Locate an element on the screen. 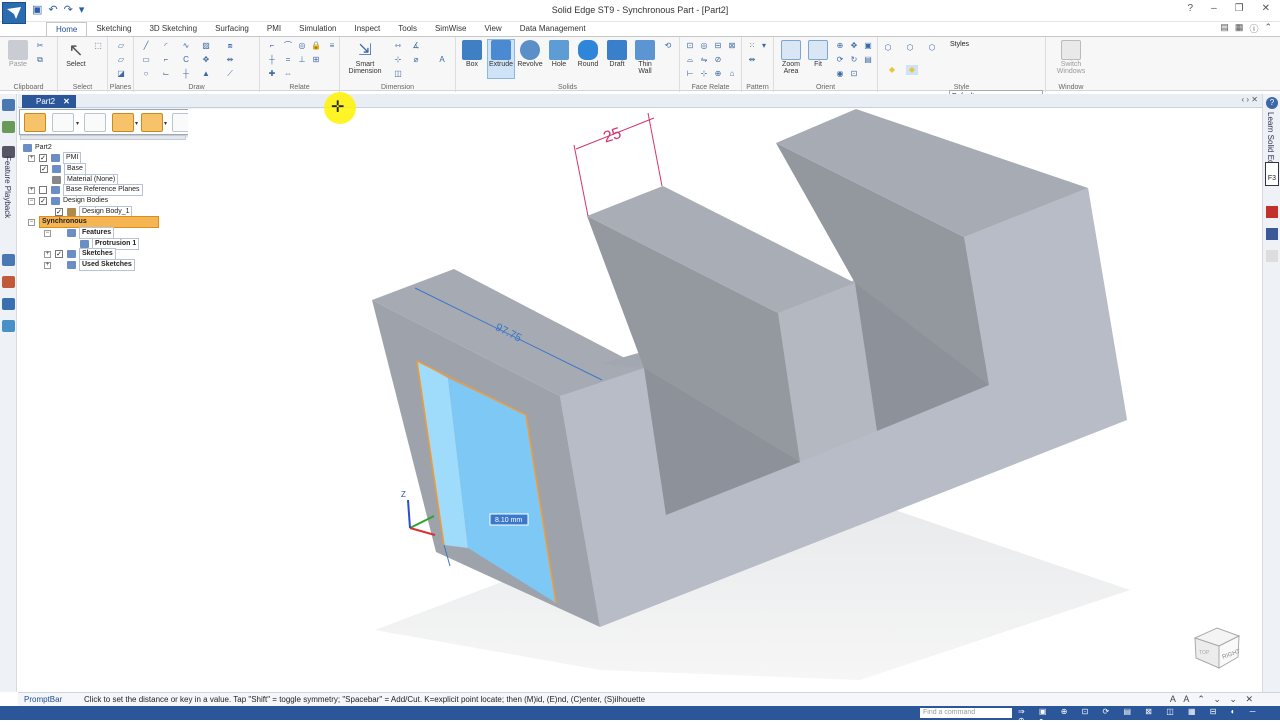  visibility-checkbox is located at coordinates (43, 190).